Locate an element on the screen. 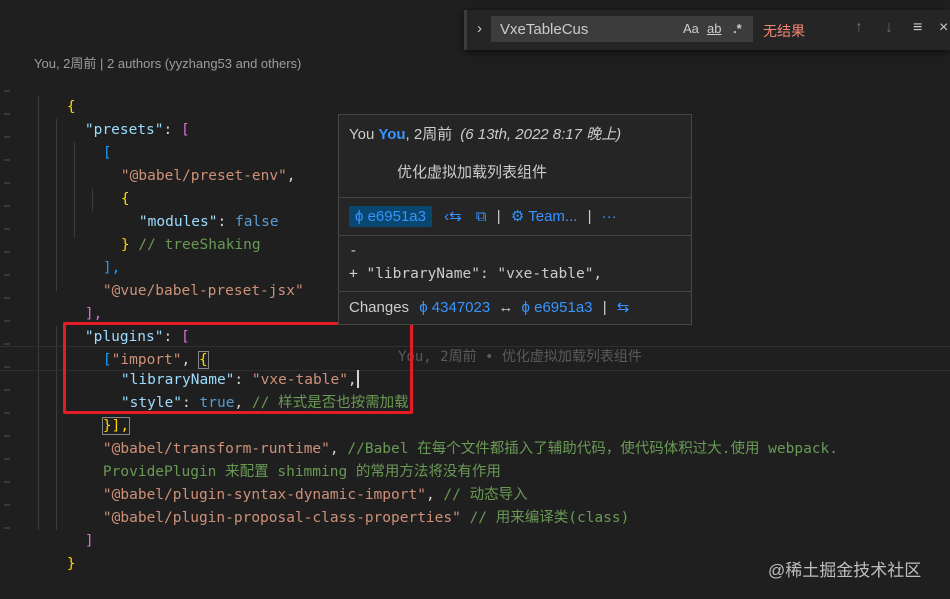 The image size is (950, 599). code-line: "@vue/babel-preset-jsx" is located at coordinates (186, 278).